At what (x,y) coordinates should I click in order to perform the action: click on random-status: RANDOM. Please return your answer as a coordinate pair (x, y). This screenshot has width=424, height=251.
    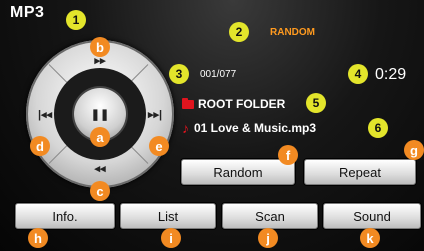
    Looking at the image, I should click on (292, 32).